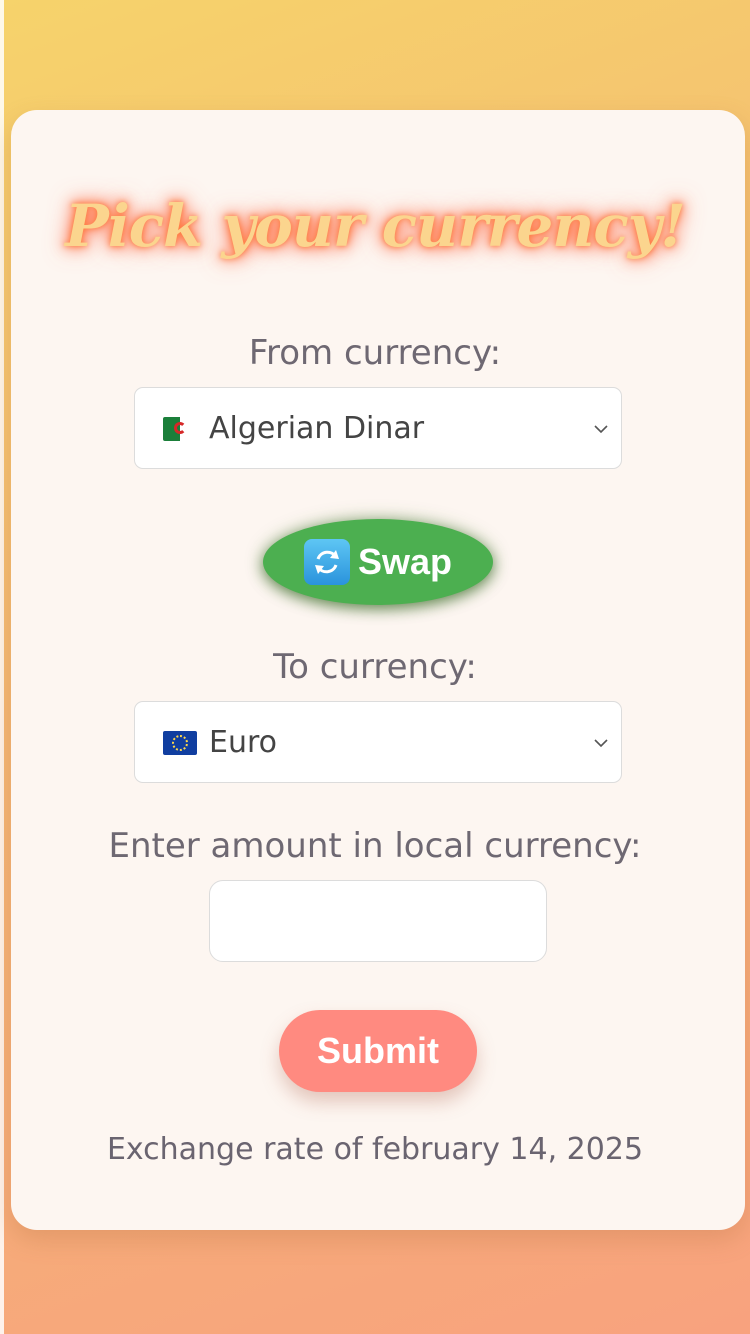  Describe the element at coordinates (243, 742) in the screenshot. I see `to-currency-value: Euro` at that location.